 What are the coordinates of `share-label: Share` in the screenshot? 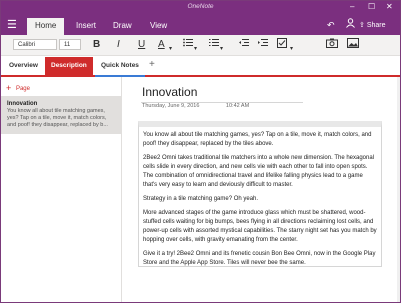 It's located at (376, 25).